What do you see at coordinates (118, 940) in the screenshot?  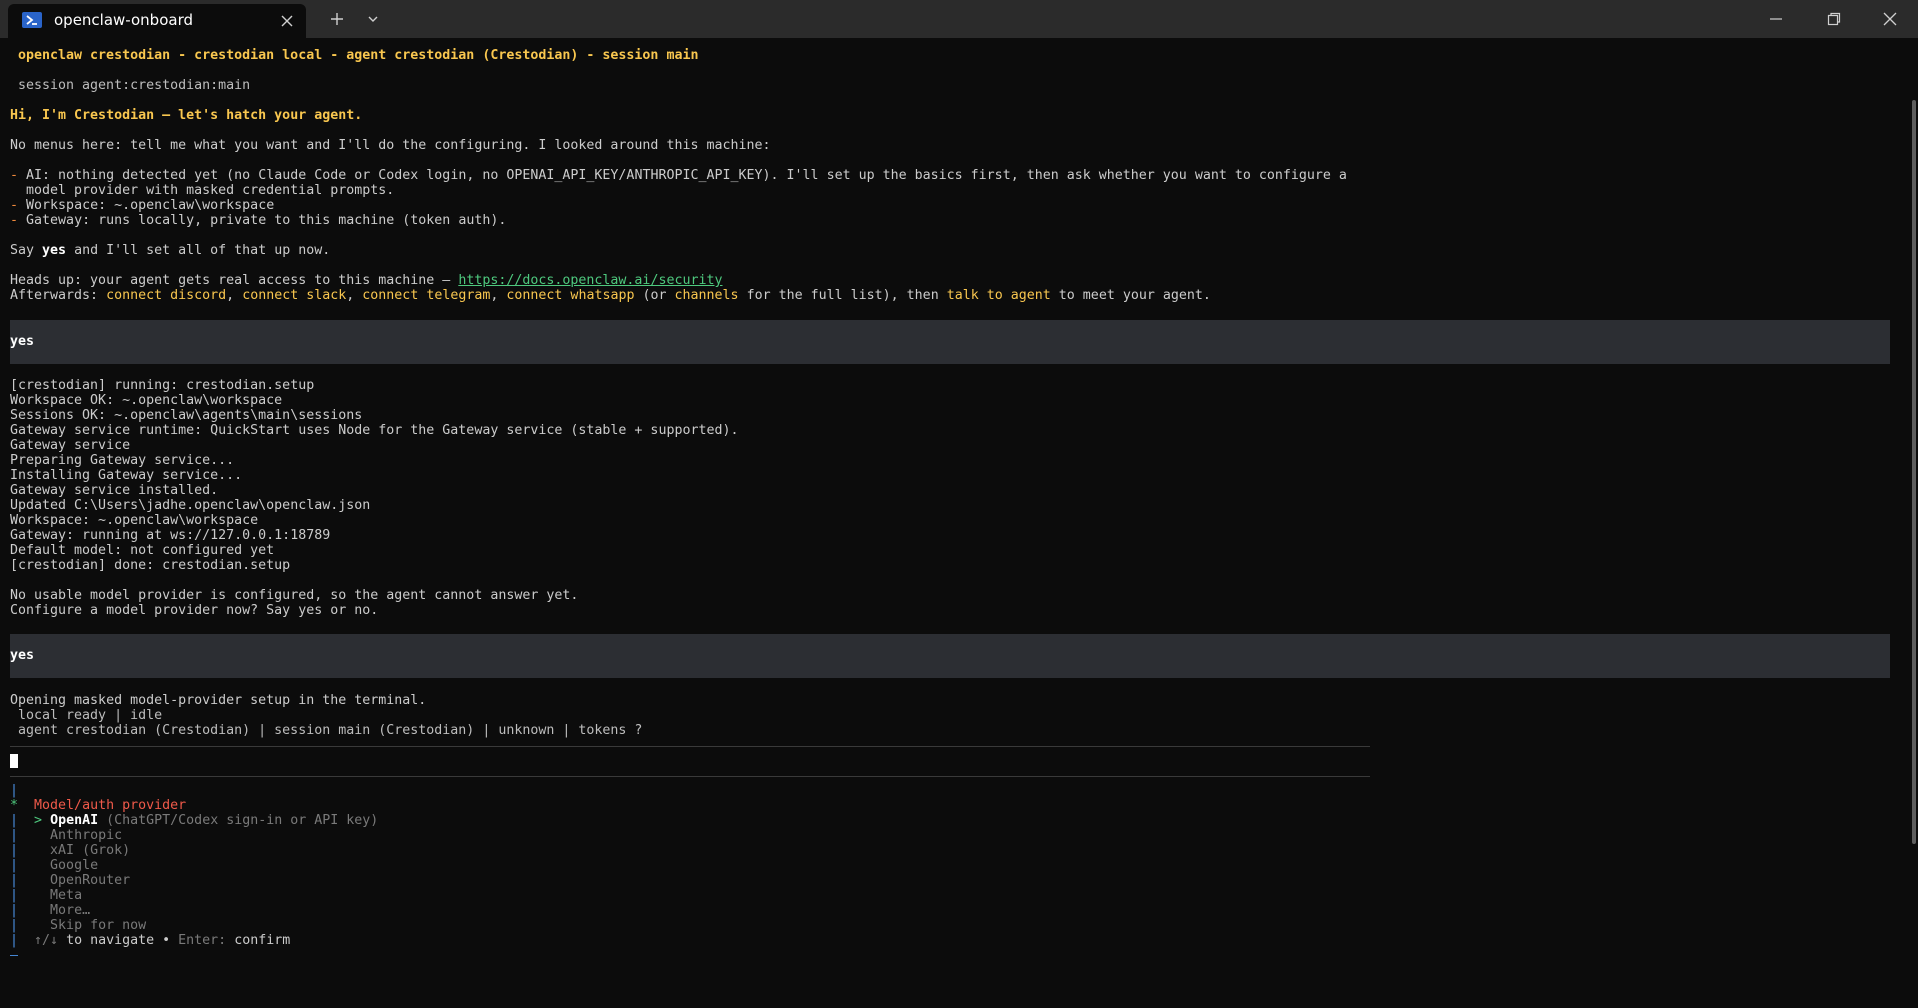 I see `nav-text: to navigate •` at bounding box center [118, 940].